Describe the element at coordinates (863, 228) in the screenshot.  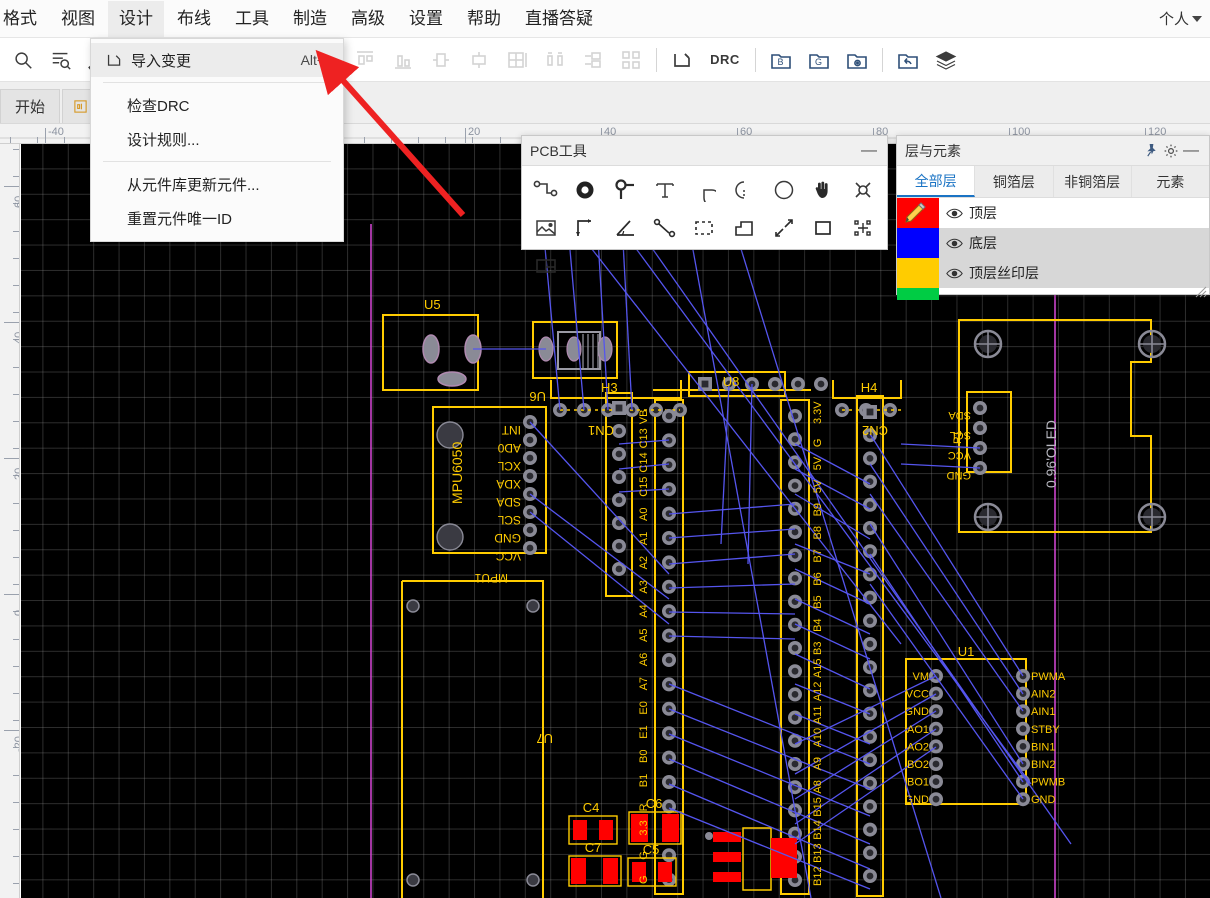
I see `group-select-icon` at that location.